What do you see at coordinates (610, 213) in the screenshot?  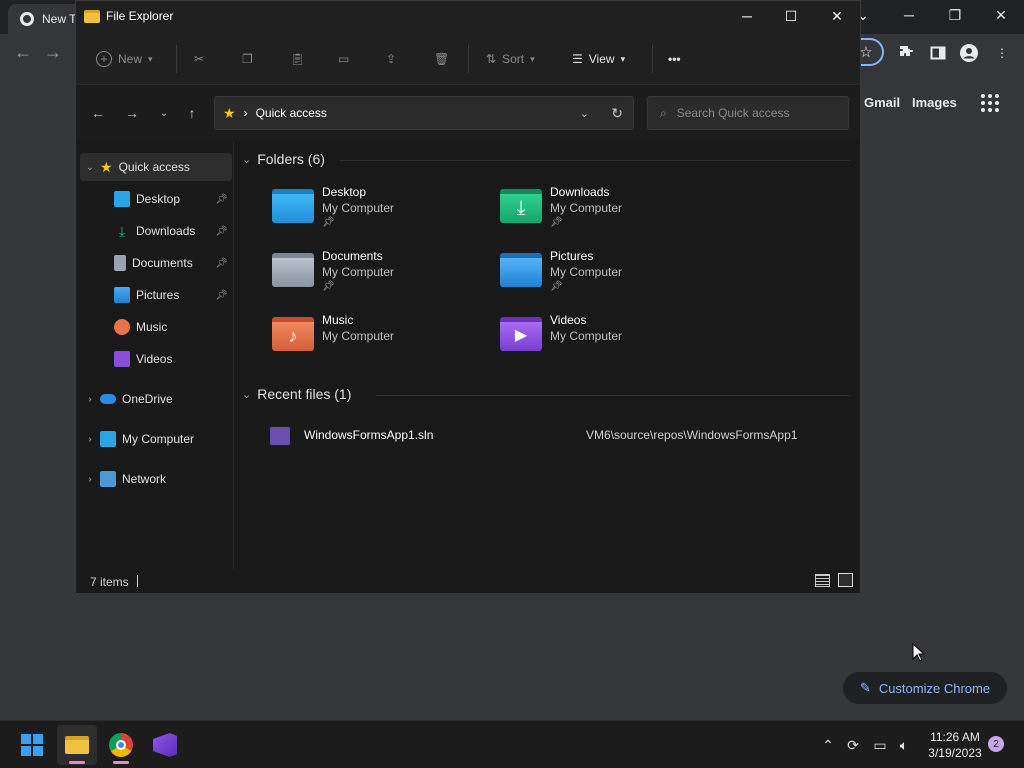 I see `folder-tile-downloads: ⤓ Downloads My Computer 📌︎` at bounding box center [610, 213].